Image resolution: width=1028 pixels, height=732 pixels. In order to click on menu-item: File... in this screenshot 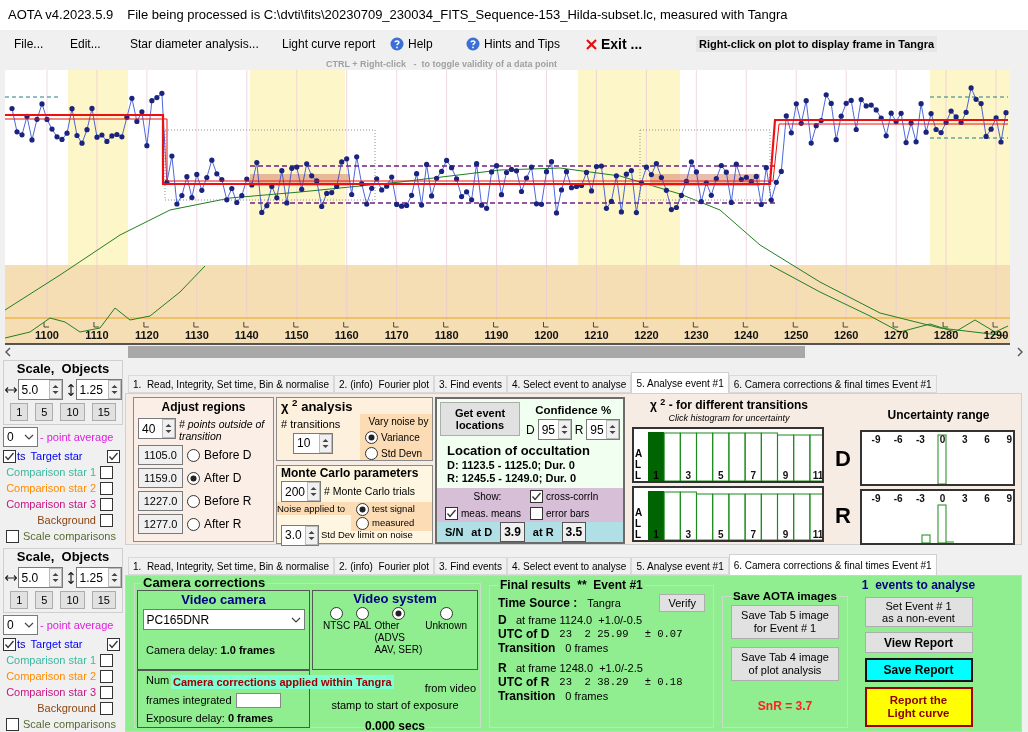, I will do `click(29, 44)`.